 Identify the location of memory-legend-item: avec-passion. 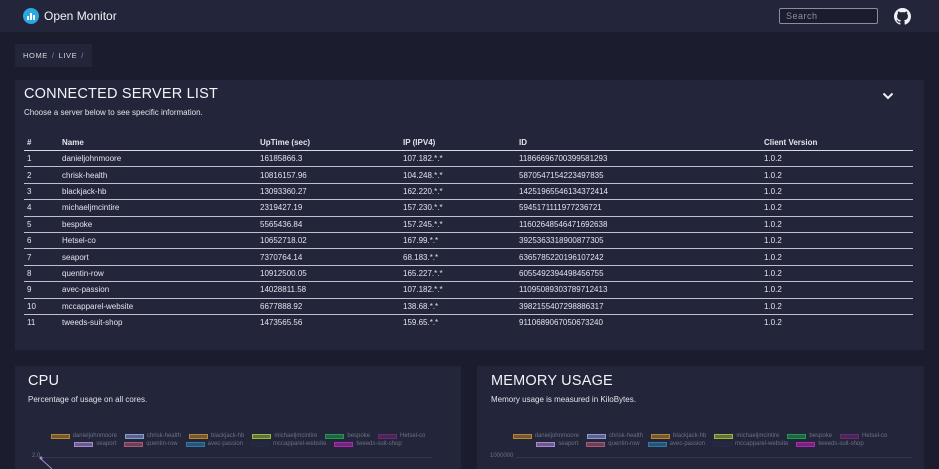
(676, 444).